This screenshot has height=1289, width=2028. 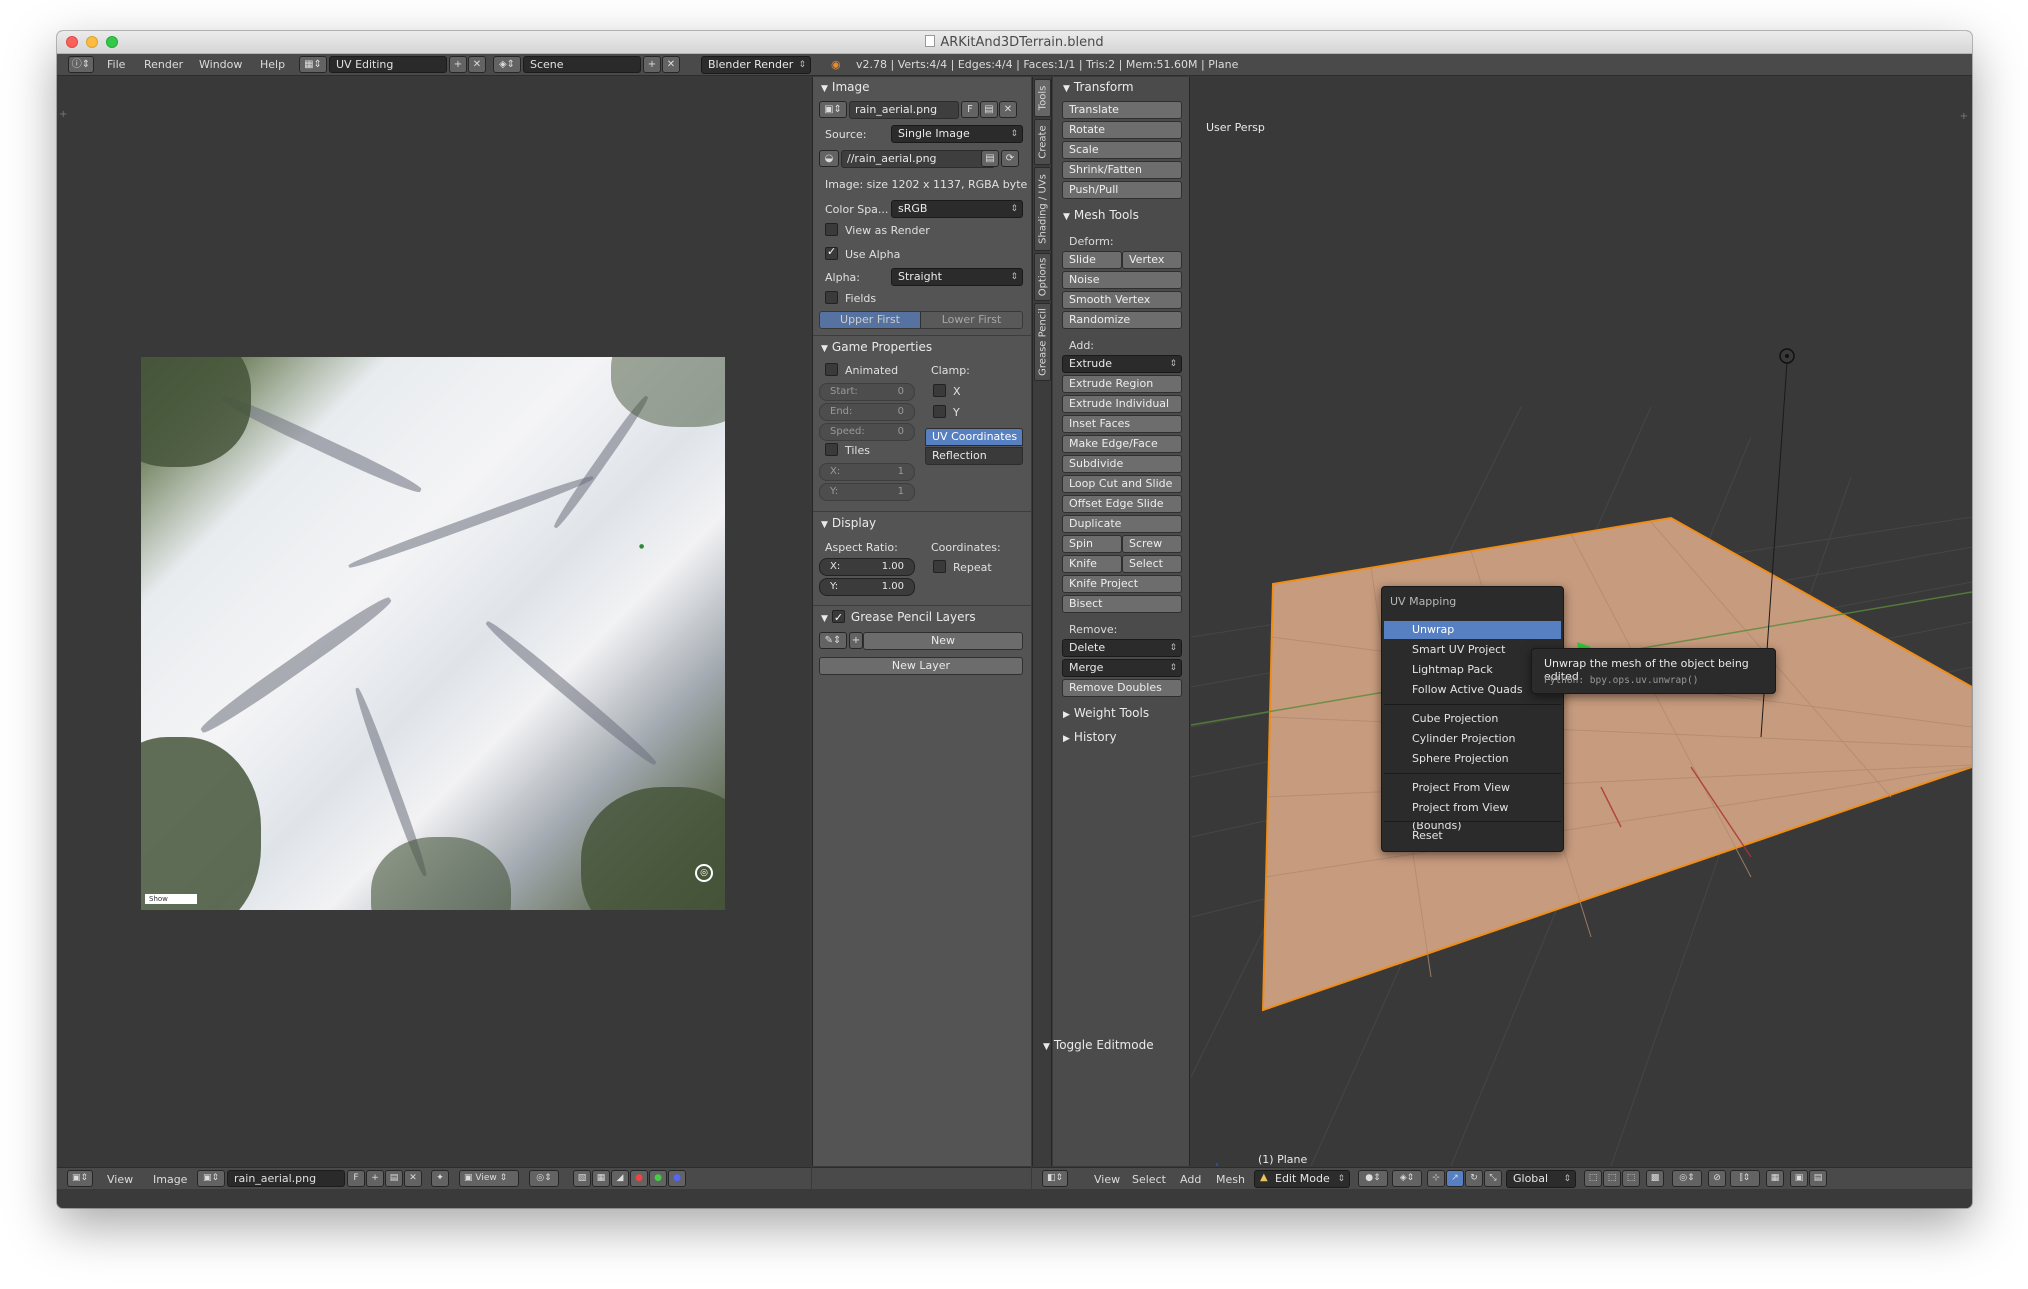 What do you see at coordinates (1122, 604) in the screenshot?
I see `bisect-button: Bisect` at bounding box center [1122, 604].